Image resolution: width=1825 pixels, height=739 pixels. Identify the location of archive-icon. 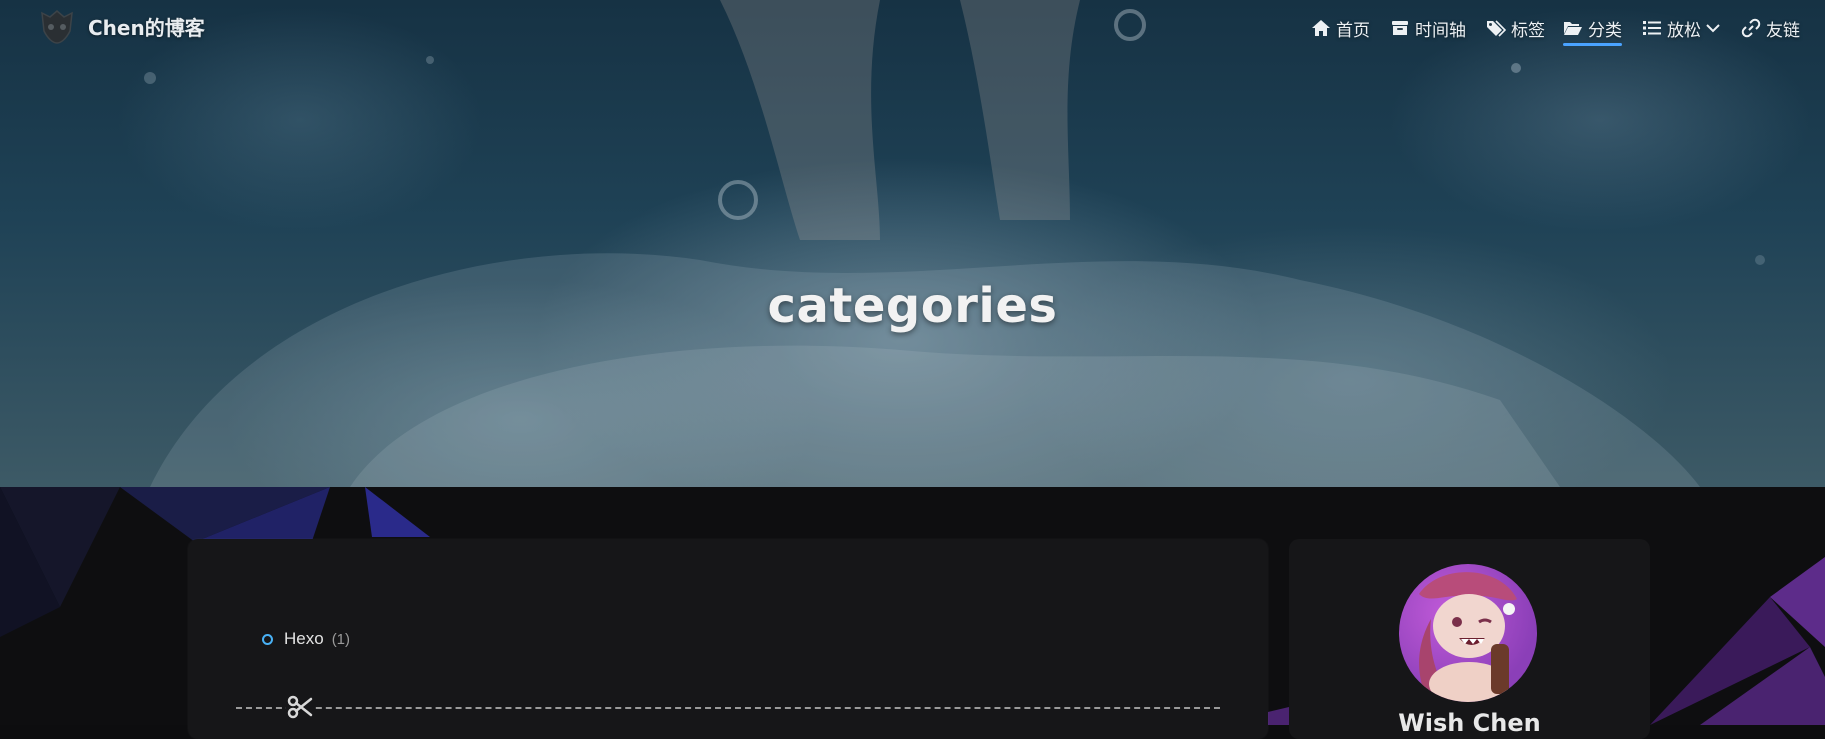
(1400, 28).